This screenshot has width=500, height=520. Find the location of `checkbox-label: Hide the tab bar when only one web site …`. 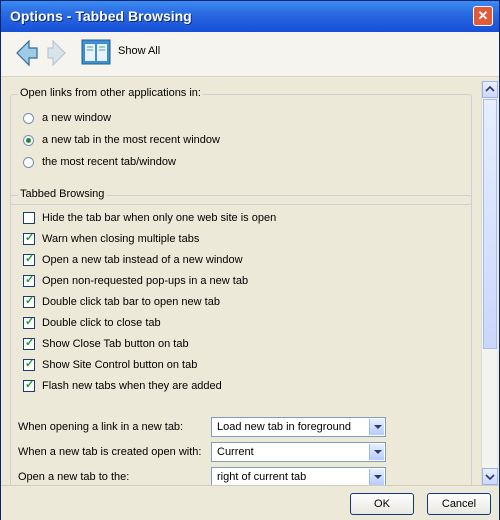

checkbox-label: Hide the tab bar when only one web site … is located at coordinates (159, 218).